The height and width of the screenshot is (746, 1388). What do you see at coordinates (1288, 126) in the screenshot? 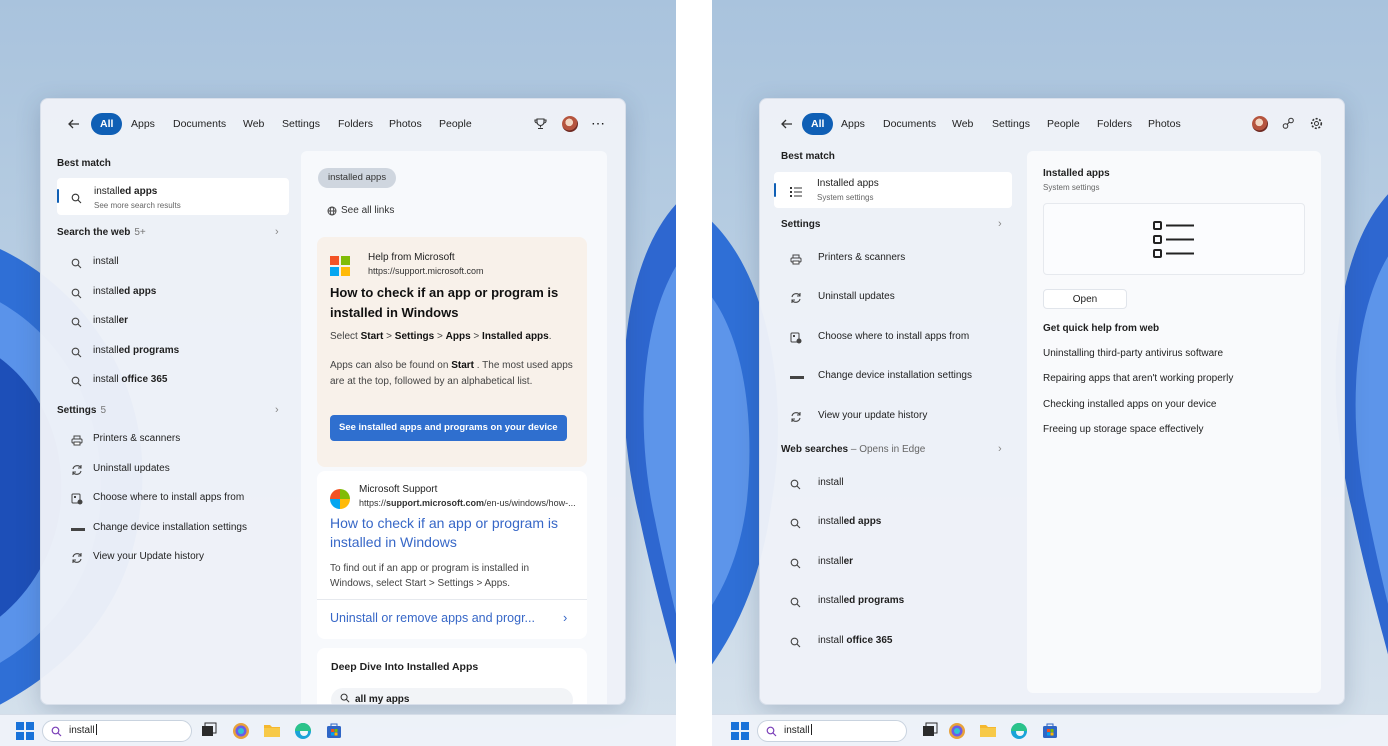
I see `share-icon` at bounding box center [1288, 126].